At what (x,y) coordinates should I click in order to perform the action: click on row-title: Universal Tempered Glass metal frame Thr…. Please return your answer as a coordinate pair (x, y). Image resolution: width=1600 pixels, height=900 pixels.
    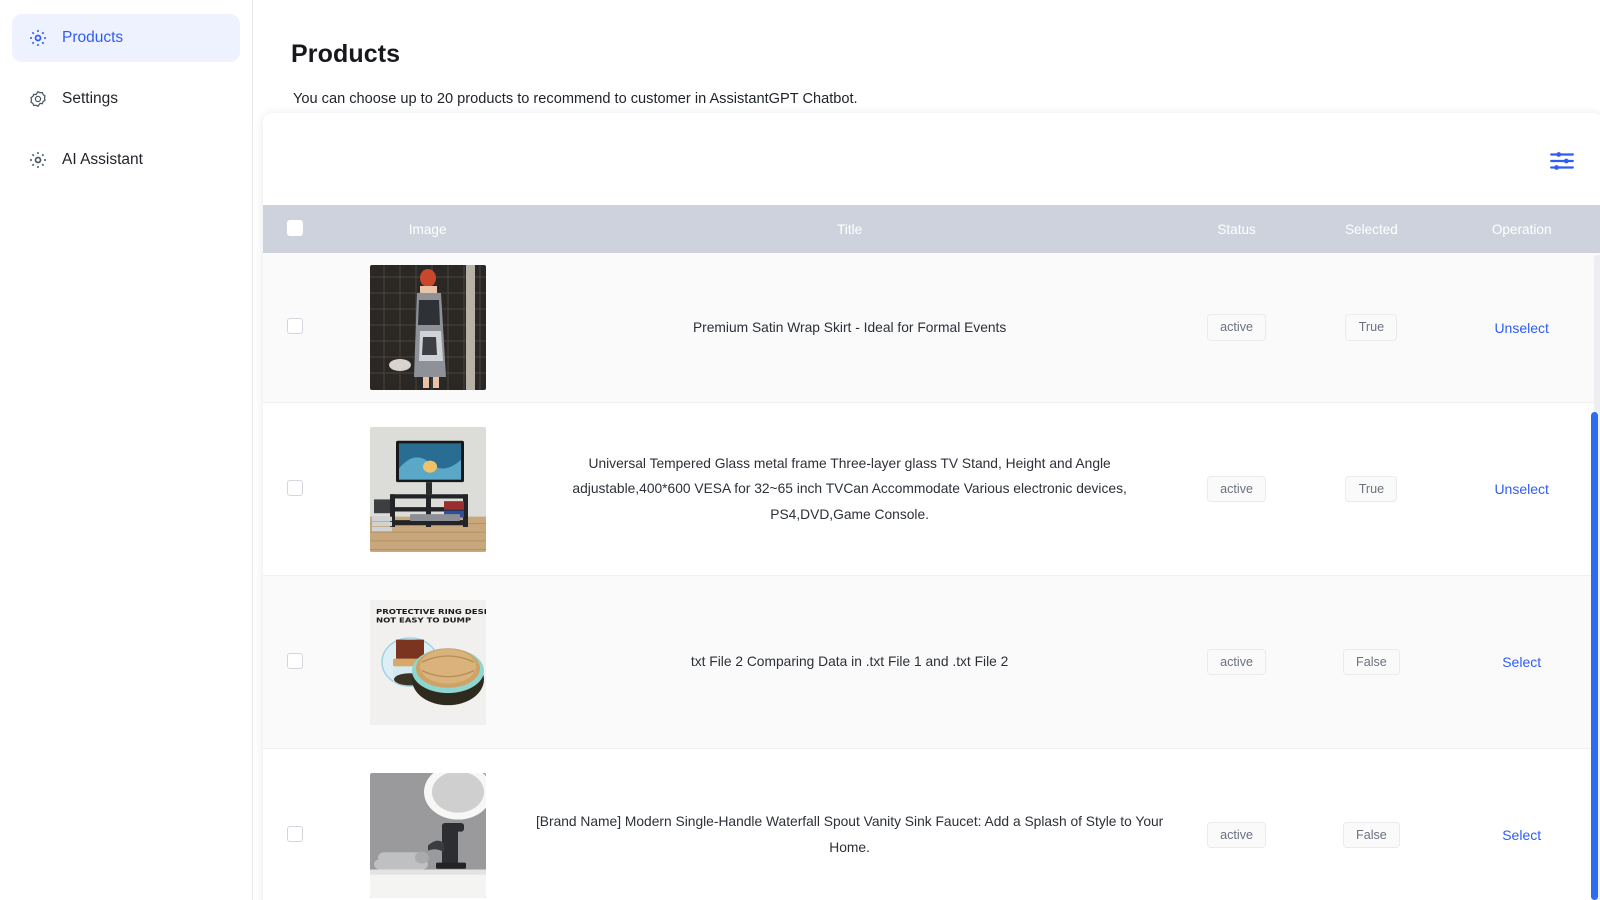
    Looking at the image, I should click on (849, 489).